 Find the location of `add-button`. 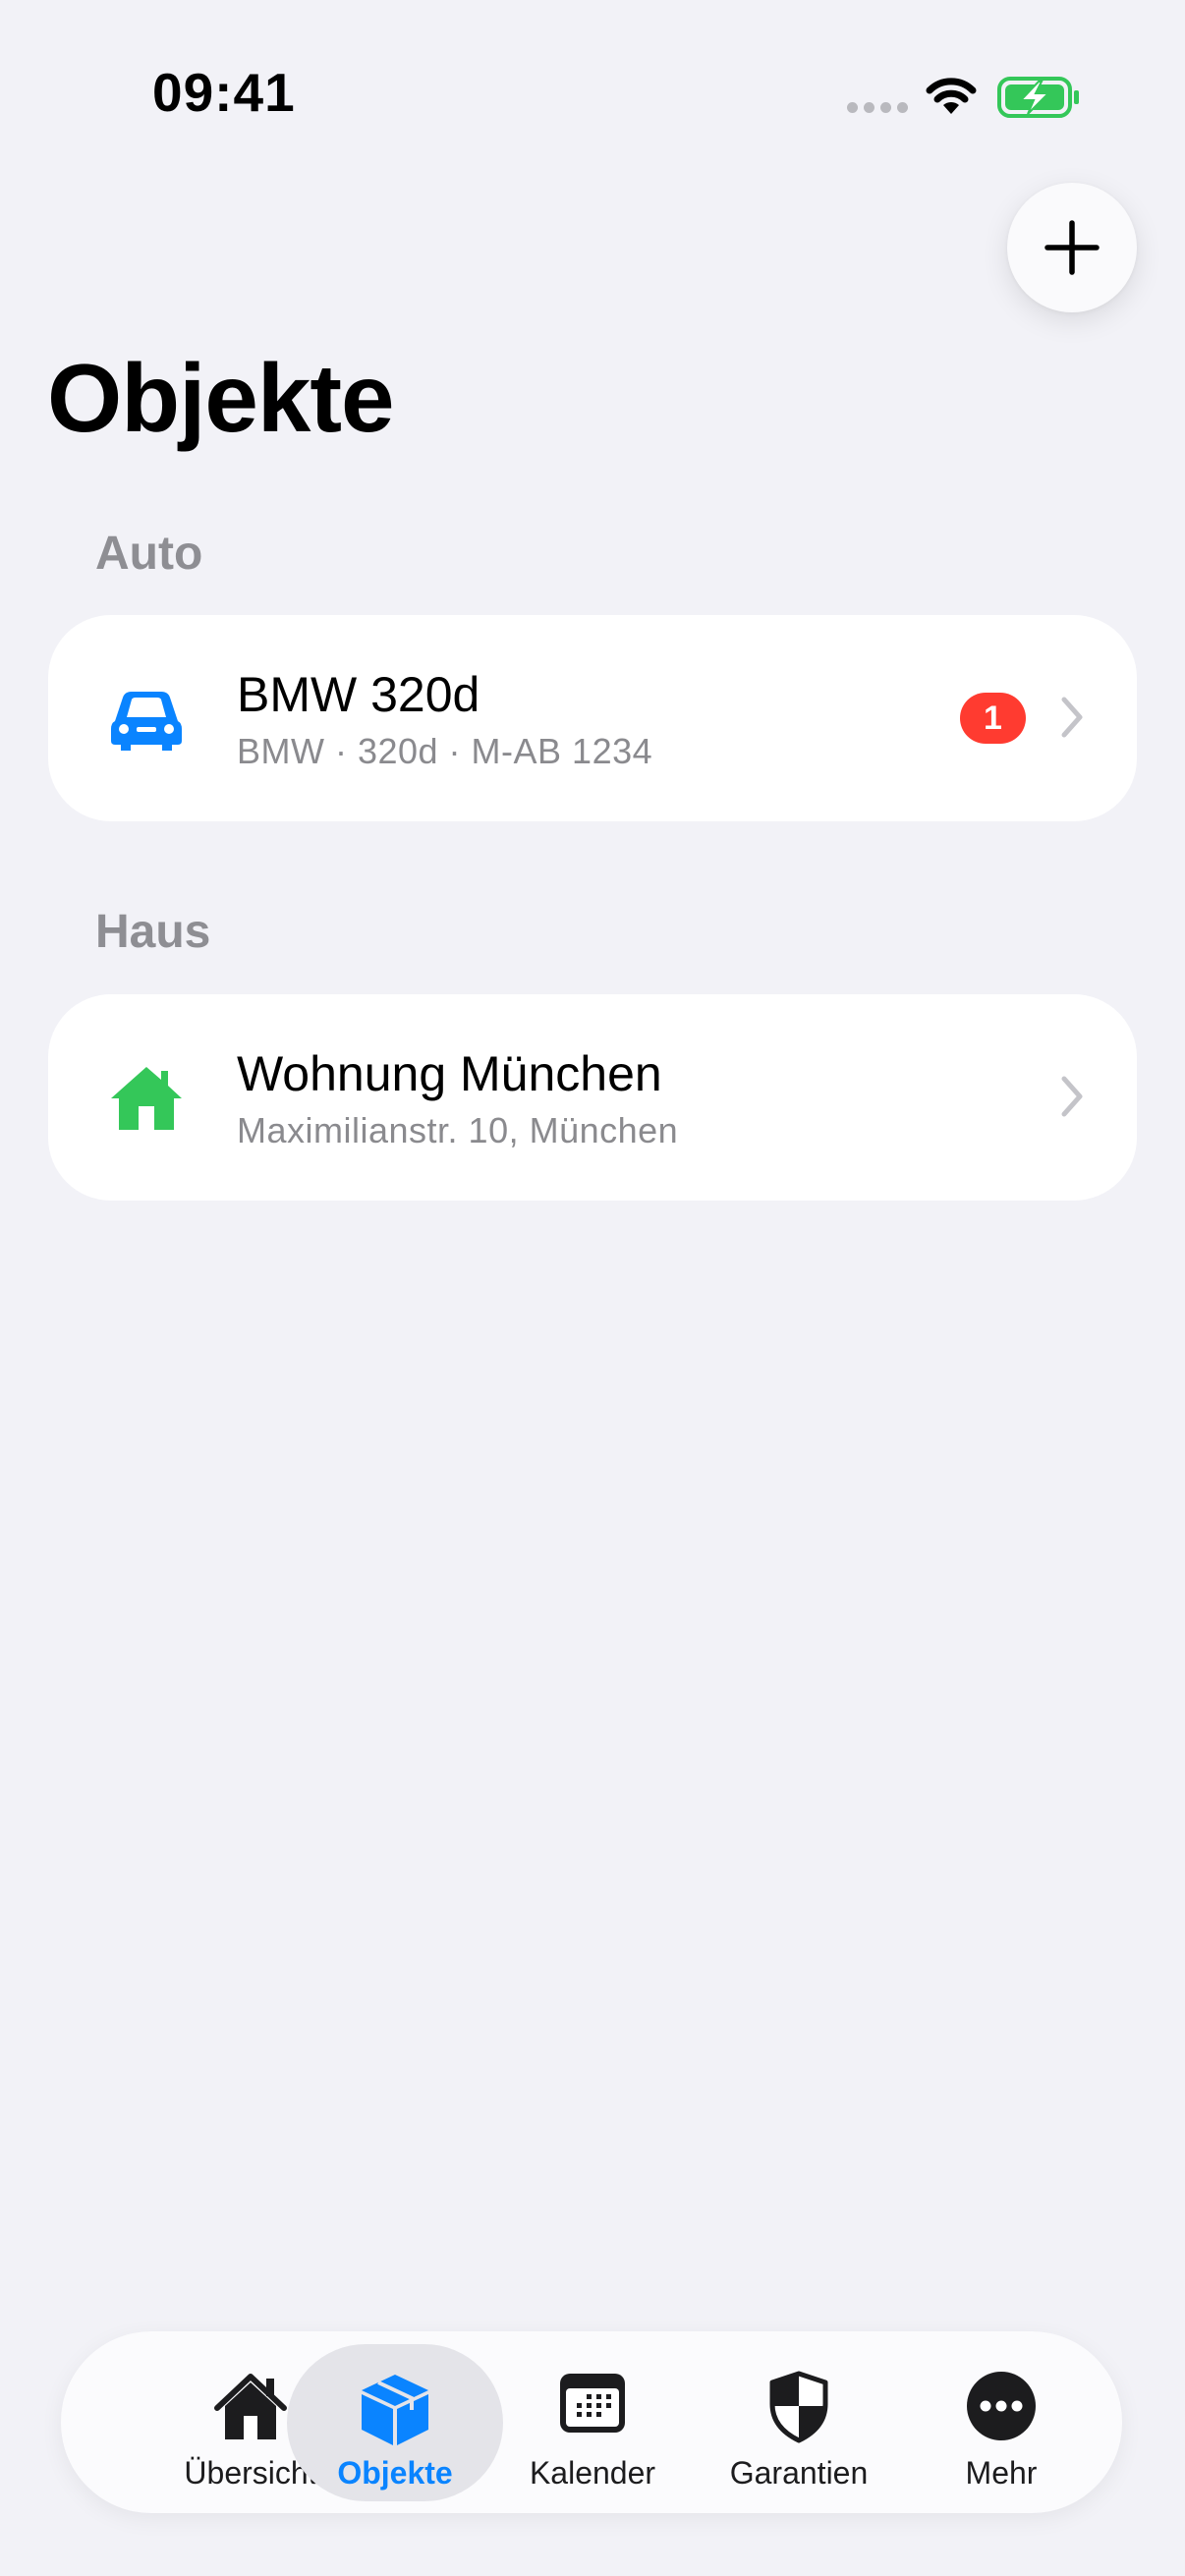

add-button is located at coordinates (1072, 247).